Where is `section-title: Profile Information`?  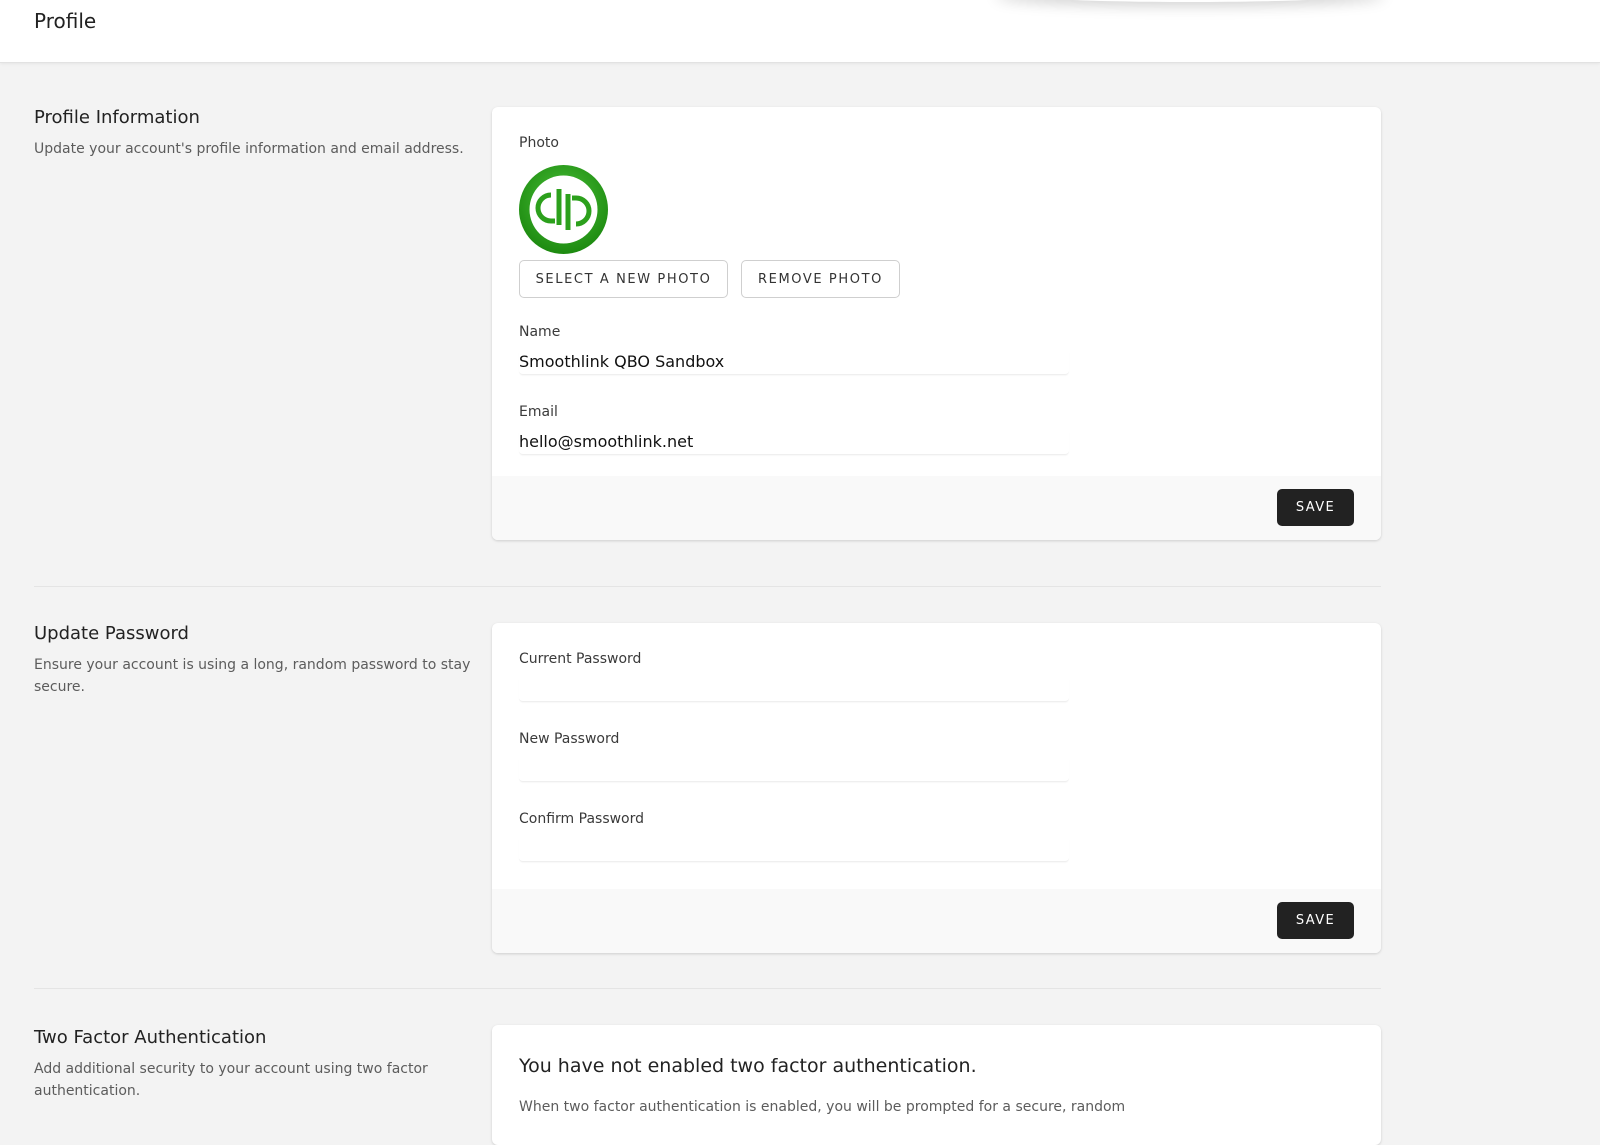
section-title: Profile Information is located at coordinates (117, 117).